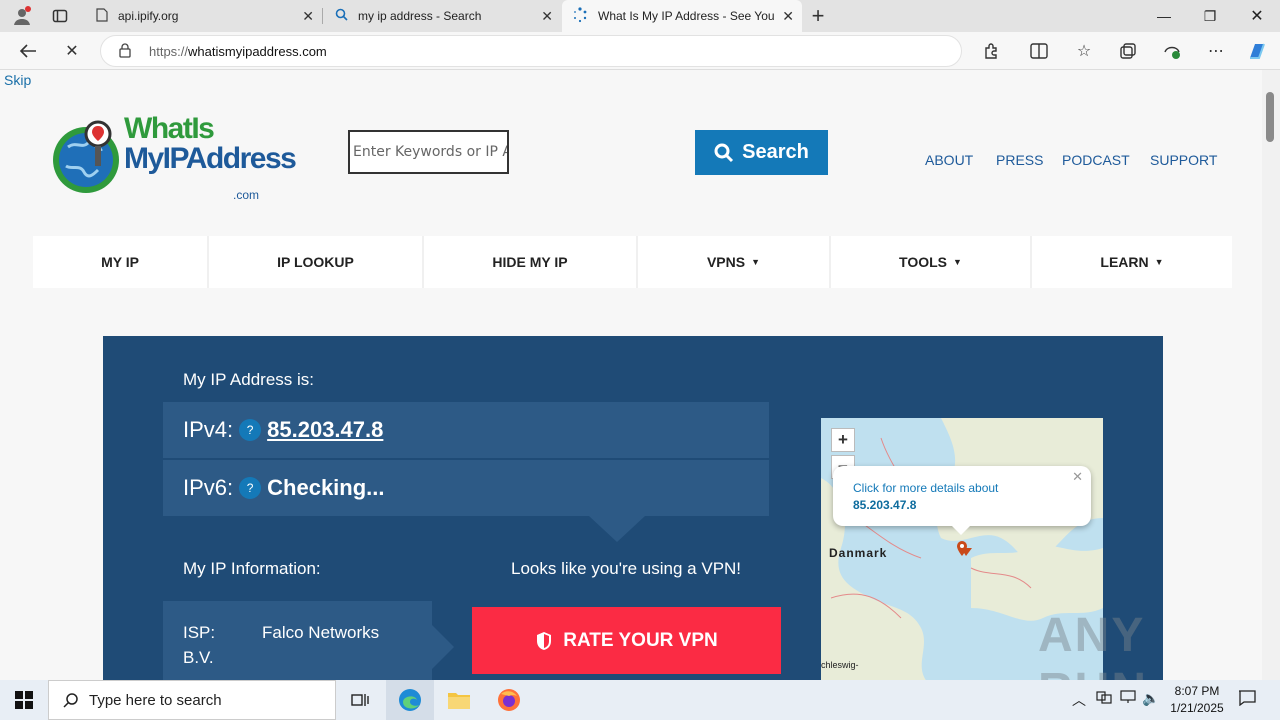 The width and height of the screenshot is (1280, 720). I want to click on taskbar-search-input: Type here to search, so click(192, 700).